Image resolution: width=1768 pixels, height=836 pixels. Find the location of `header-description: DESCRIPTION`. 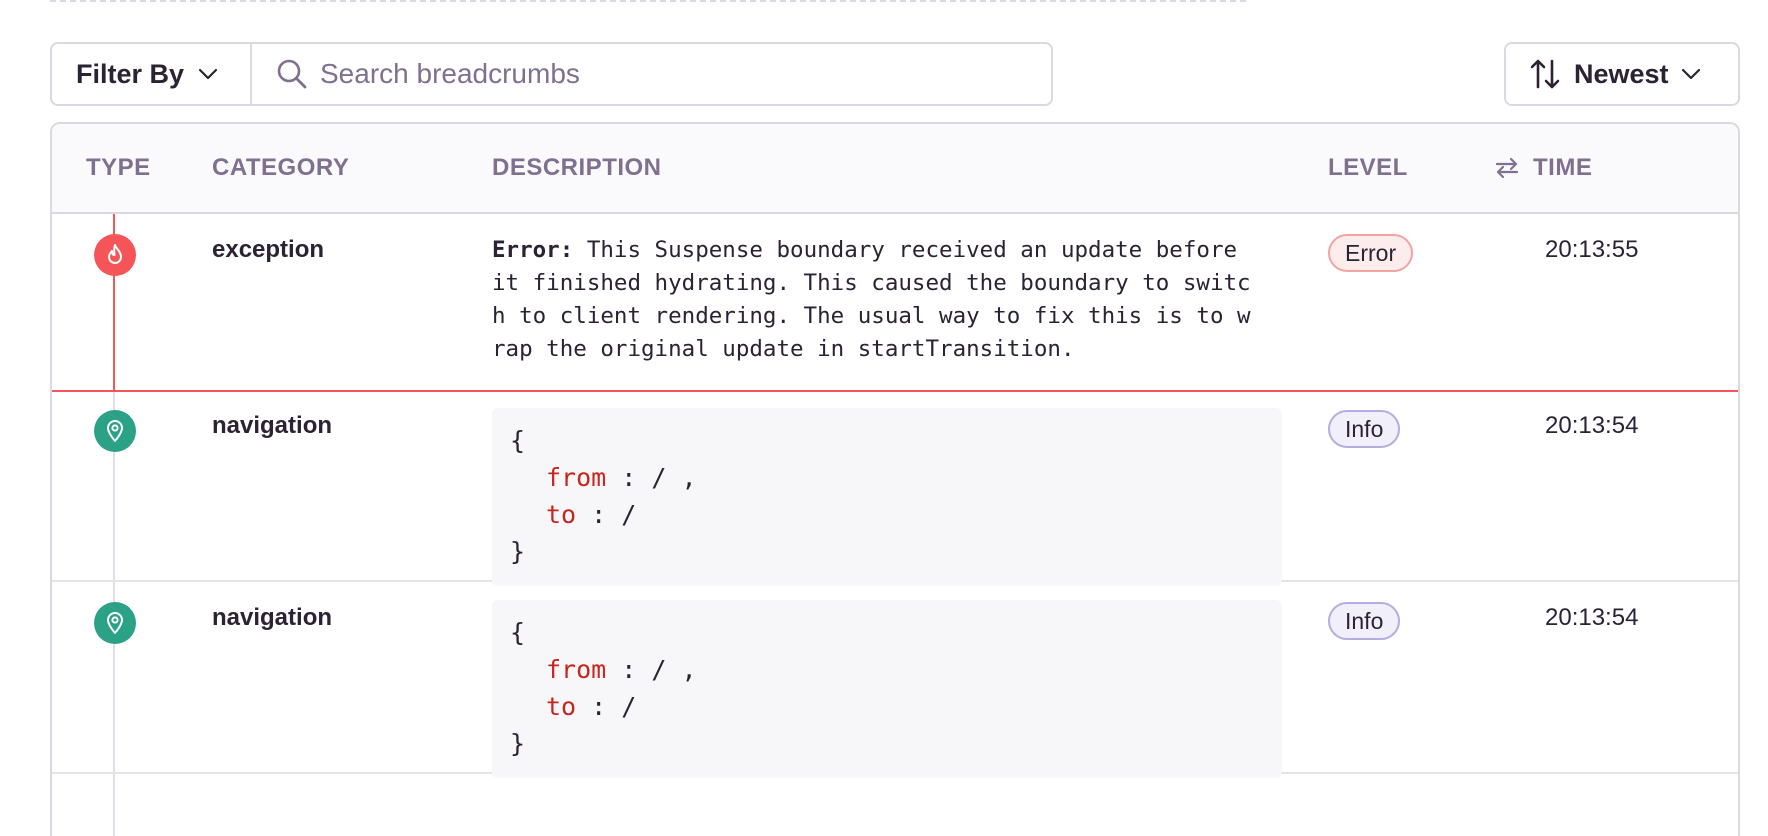

header-description: DESCRIPTION is located at coordinates (577, 167).